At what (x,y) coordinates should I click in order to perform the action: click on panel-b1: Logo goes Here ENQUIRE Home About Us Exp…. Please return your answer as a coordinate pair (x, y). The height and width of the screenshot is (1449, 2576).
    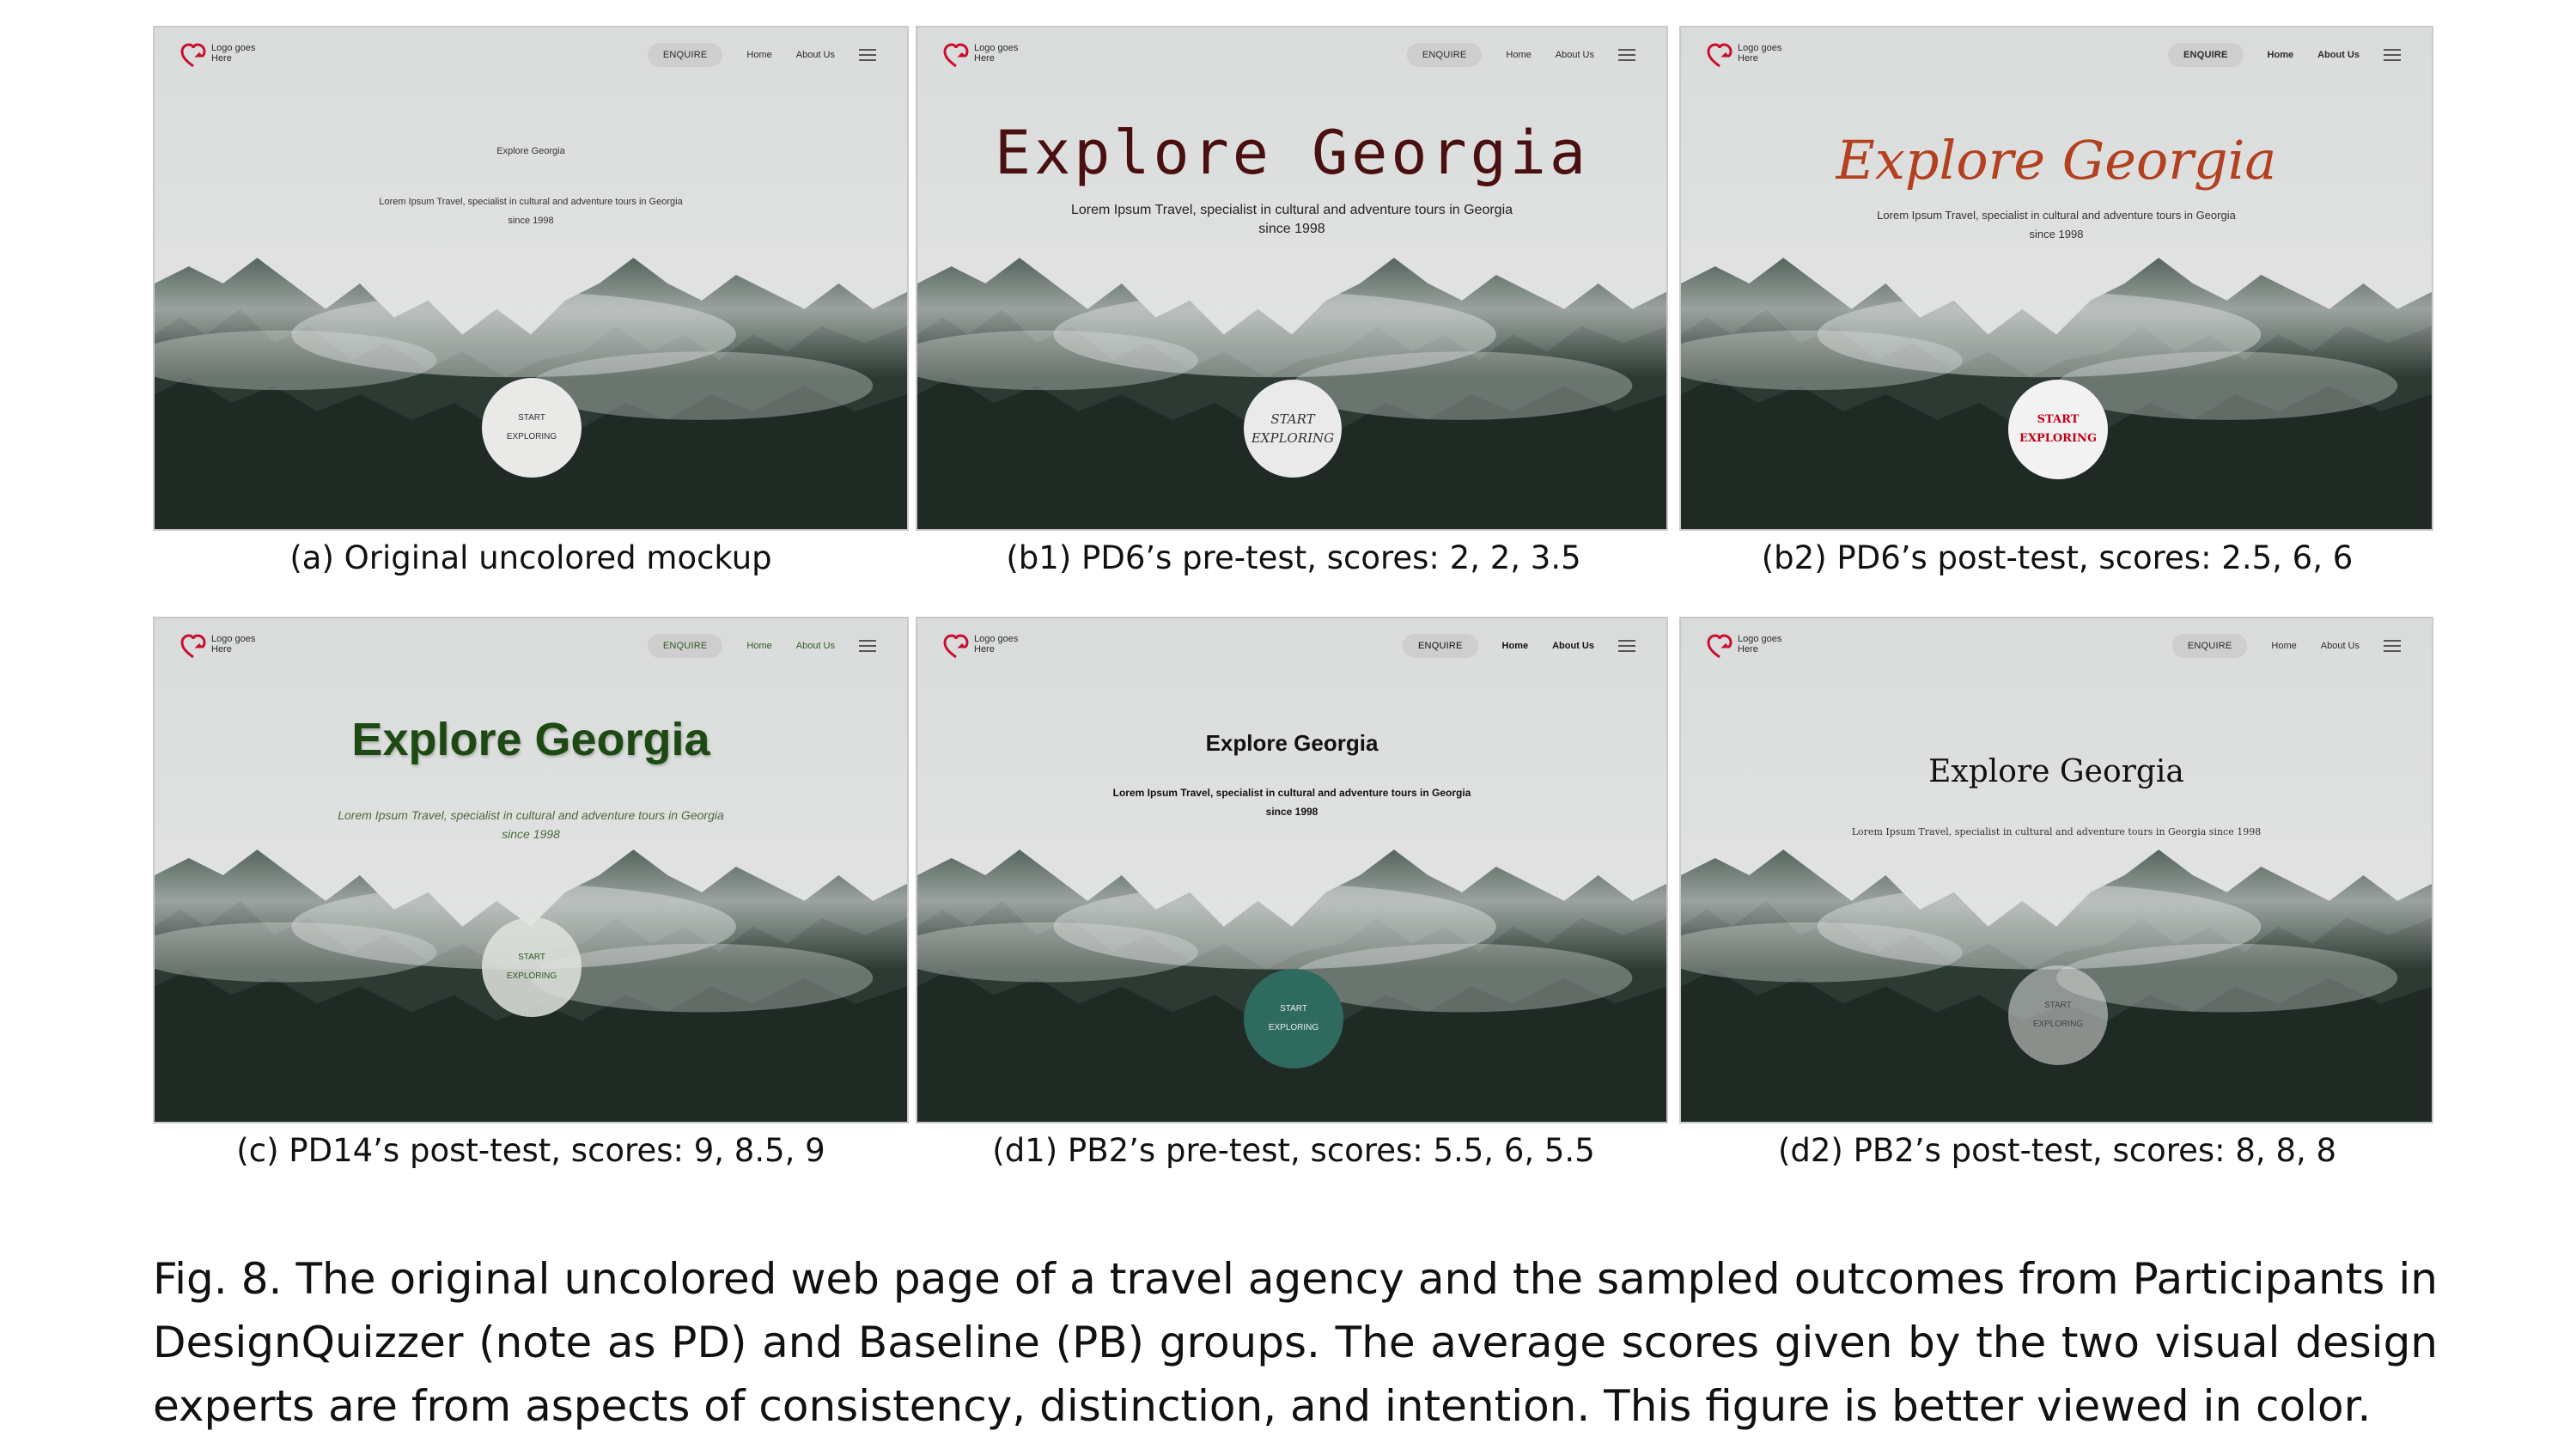
    Looking at the image, I should click on (1292, 278).